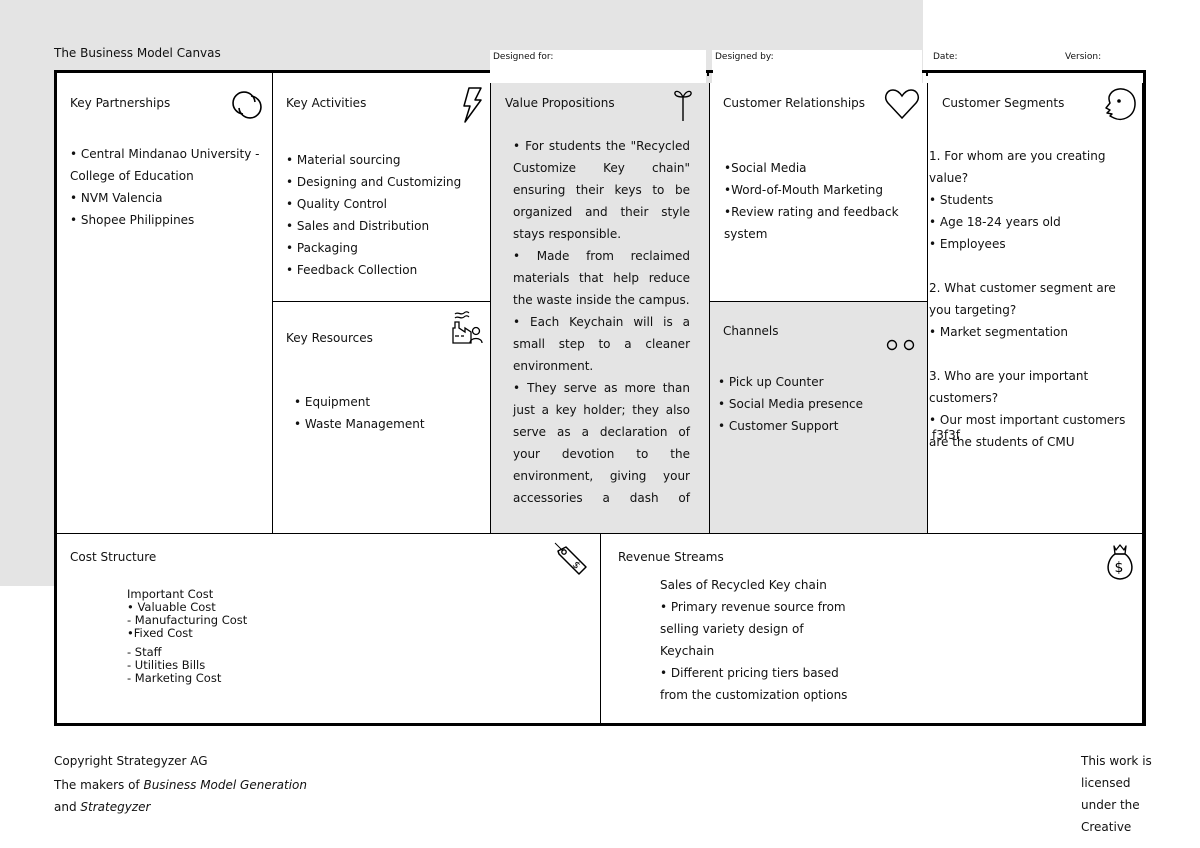 The image size is (1200, 848). What do you see at coordinates (225, 785) in the screenshot?
I see `makers-book-title: Business Model Generation` at bounding box center [225, 785].